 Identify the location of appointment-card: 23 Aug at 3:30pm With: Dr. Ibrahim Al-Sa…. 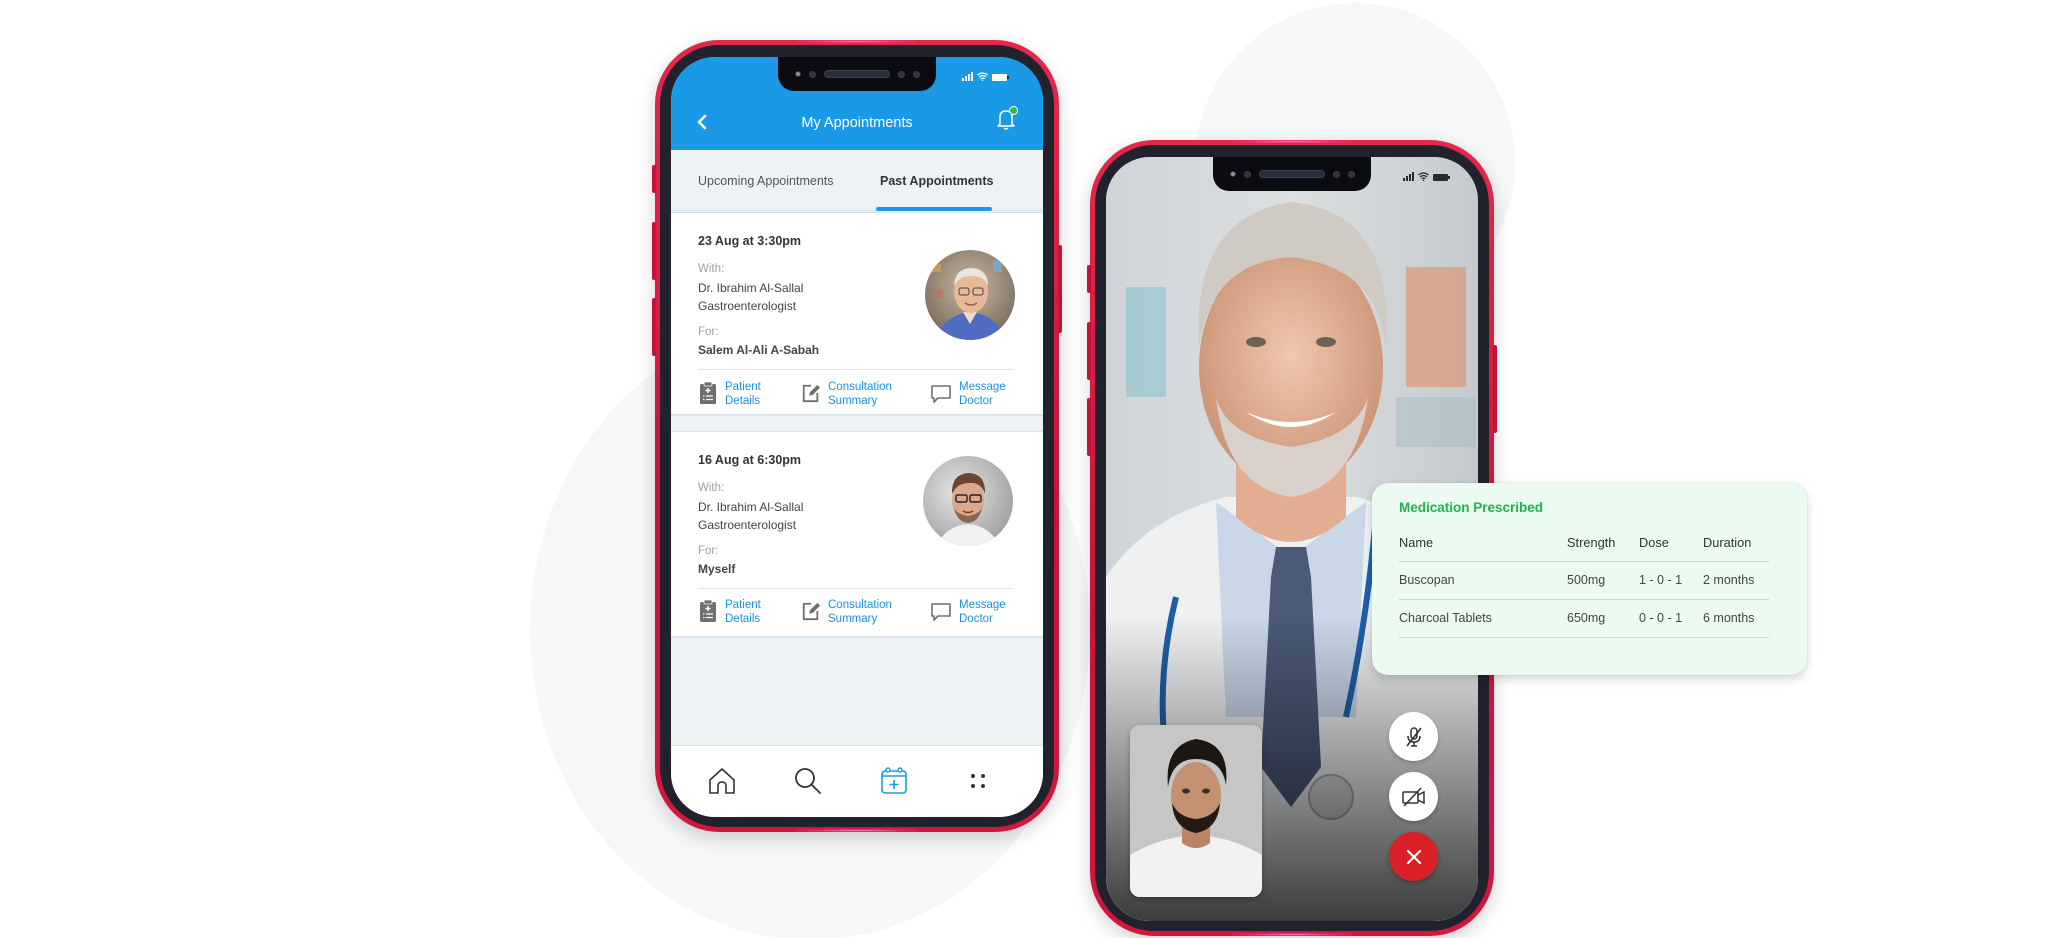
(857, 314).